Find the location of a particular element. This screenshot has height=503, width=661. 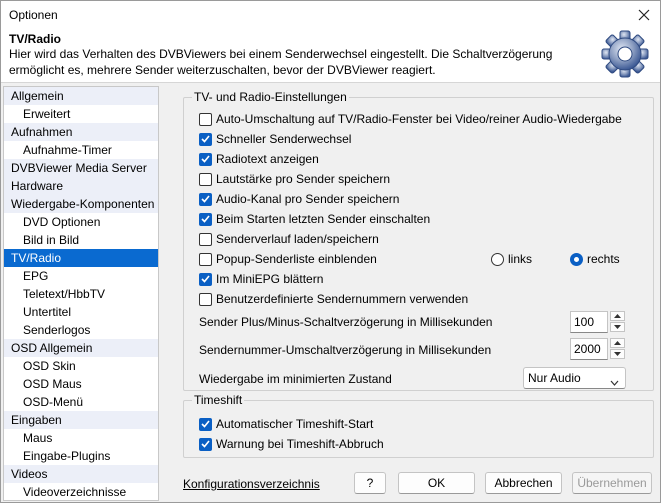

minimized-playback-select: Nur Audio is located at coordinates (574, 378).